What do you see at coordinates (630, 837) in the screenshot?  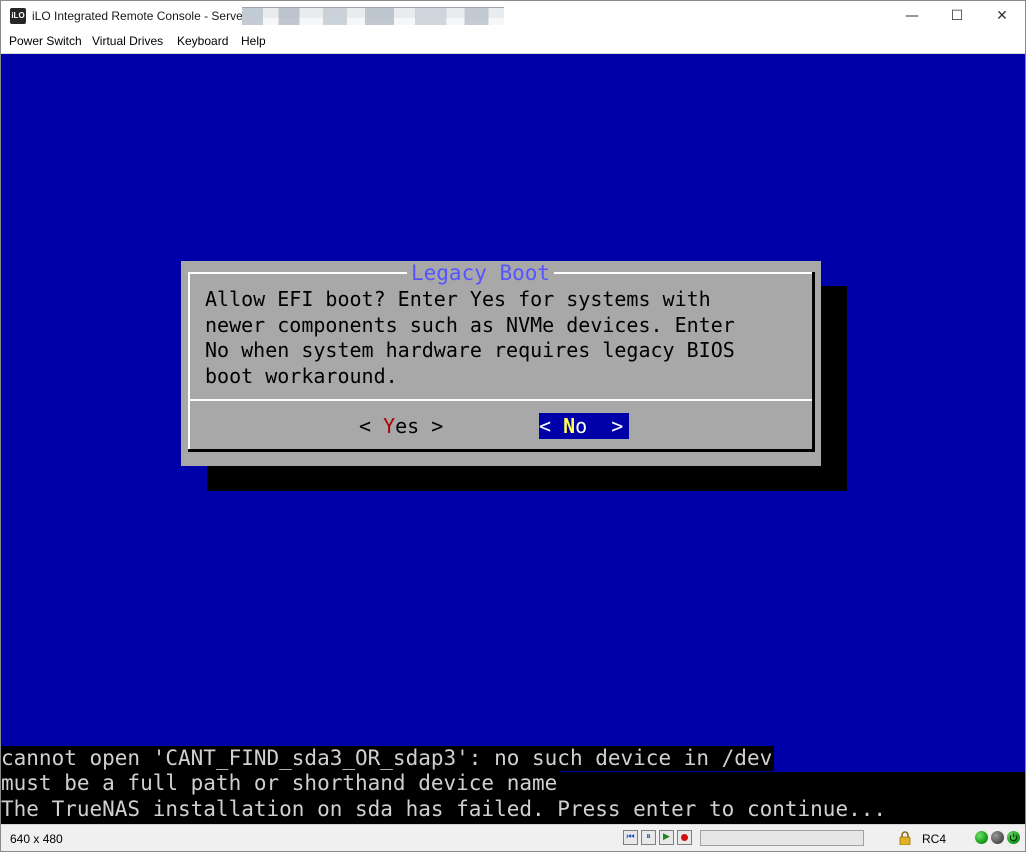 I see `skip-back-icon: ⏮` at bounding box center [630, 837].